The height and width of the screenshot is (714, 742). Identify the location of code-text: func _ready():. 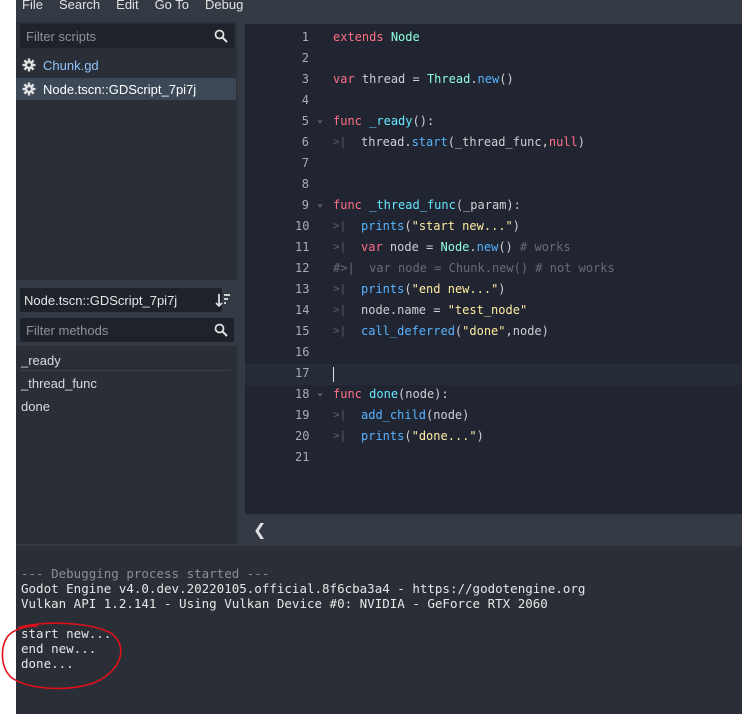
(384, 121).